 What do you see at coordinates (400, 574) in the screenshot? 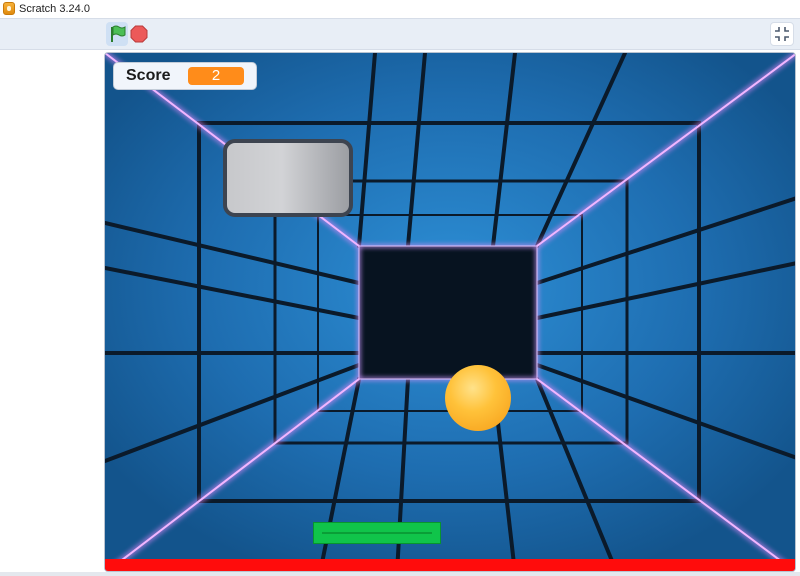
I see `bottom-edge` at bounding box center [400, 574].